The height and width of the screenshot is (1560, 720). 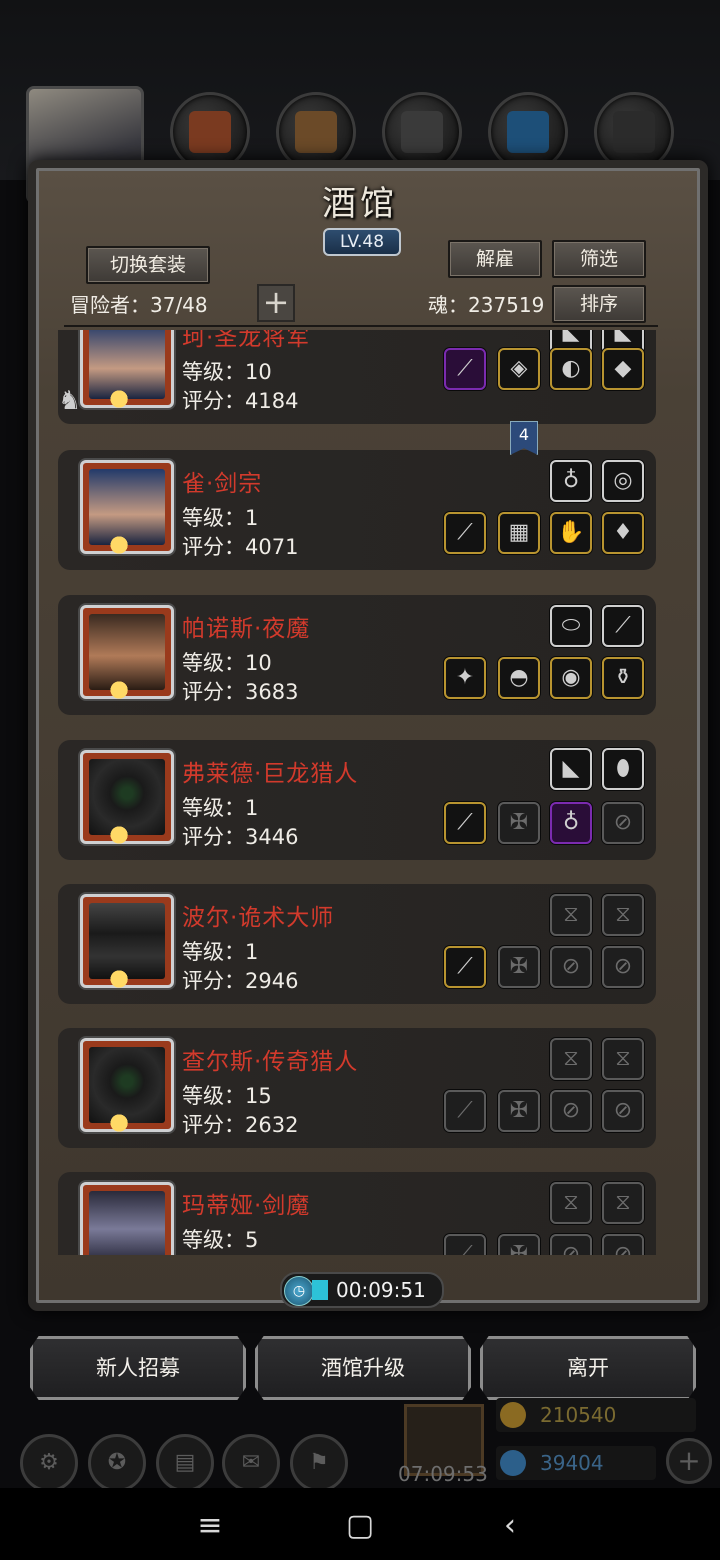 I want to click on idle-figure-icon: ♞, so click(x=70, y=401).